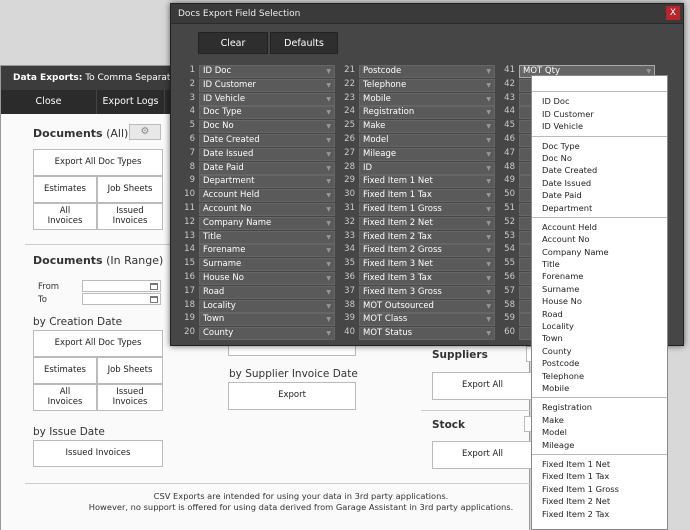  I want to click on creation-all-invoices-button: All Invoices, so click(65, 397).